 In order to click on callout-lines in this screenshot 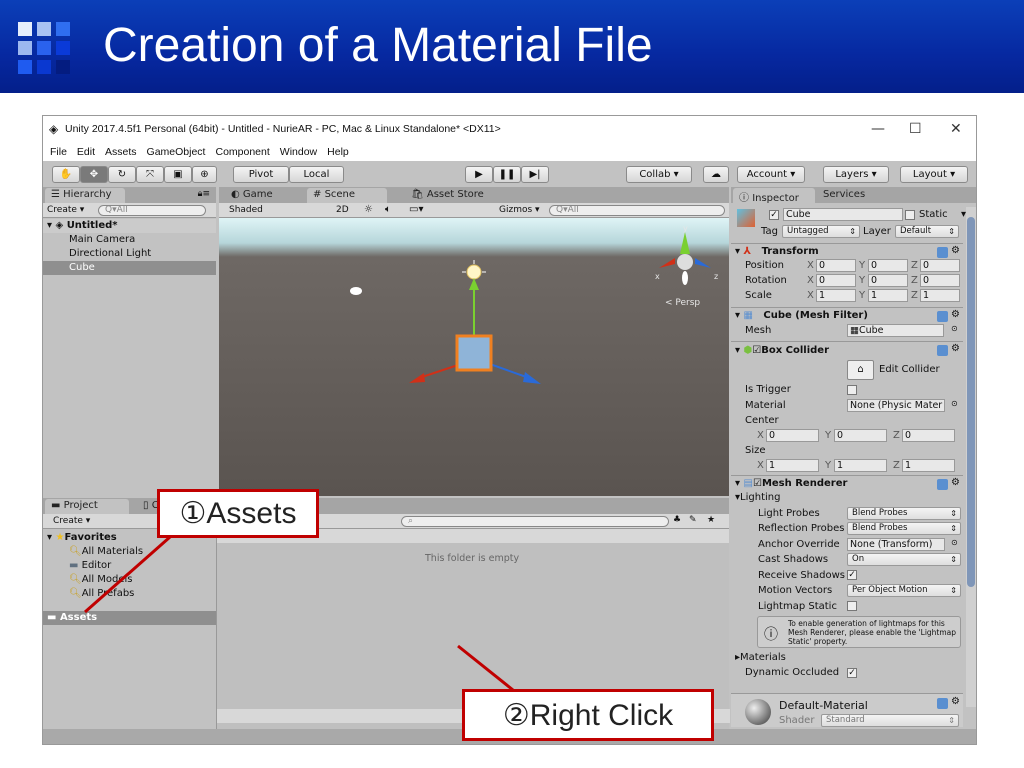, I will do `click(299, 613)`.